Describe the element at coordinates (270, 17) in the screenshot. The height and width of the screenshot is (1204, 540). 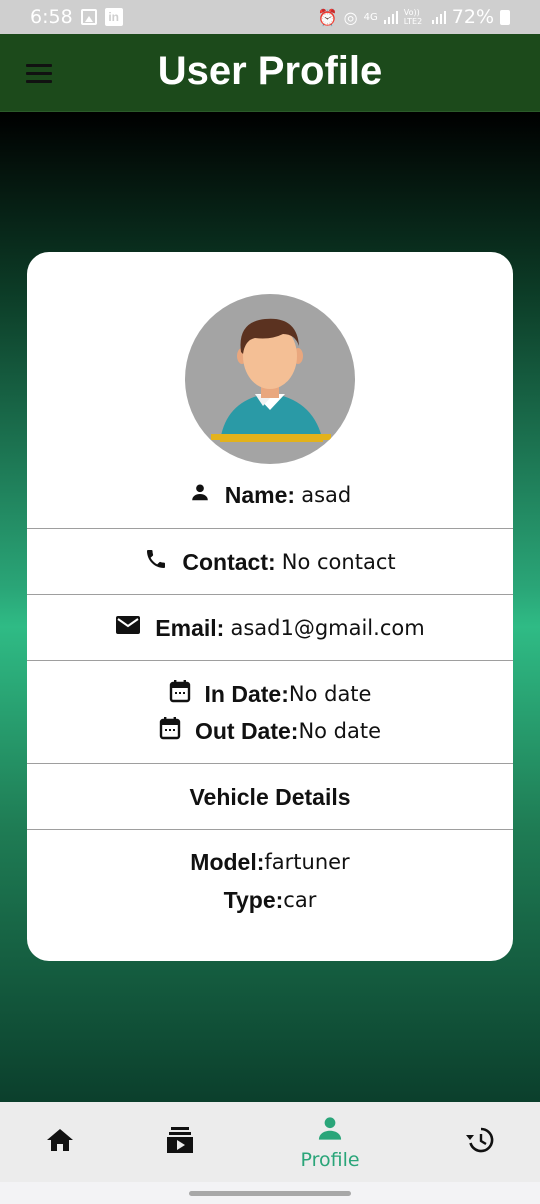
I see `status-bar: 6:58 in ⏰ ◎ 4G Vo)) LTE2 72%` at that location.